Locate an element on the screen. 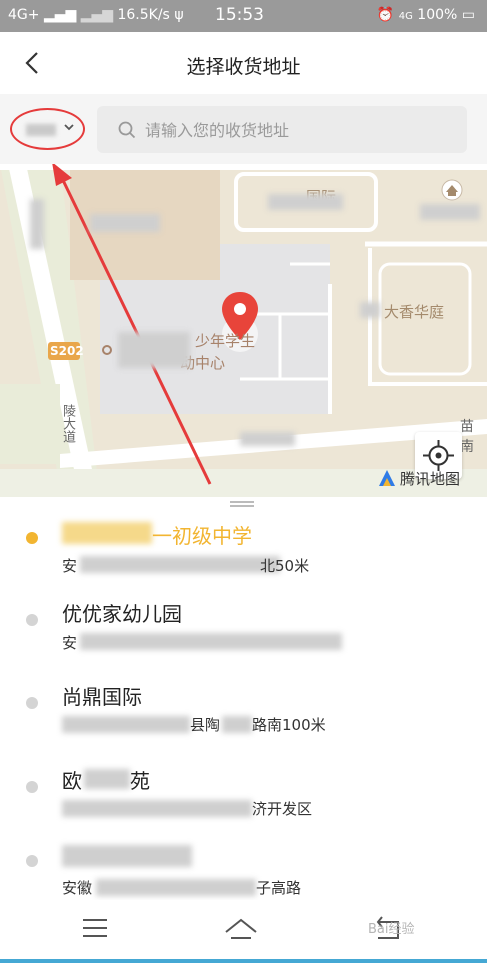 This screenshot has width=487, height=963. bottom-edge is located at coordinates (243, 961).